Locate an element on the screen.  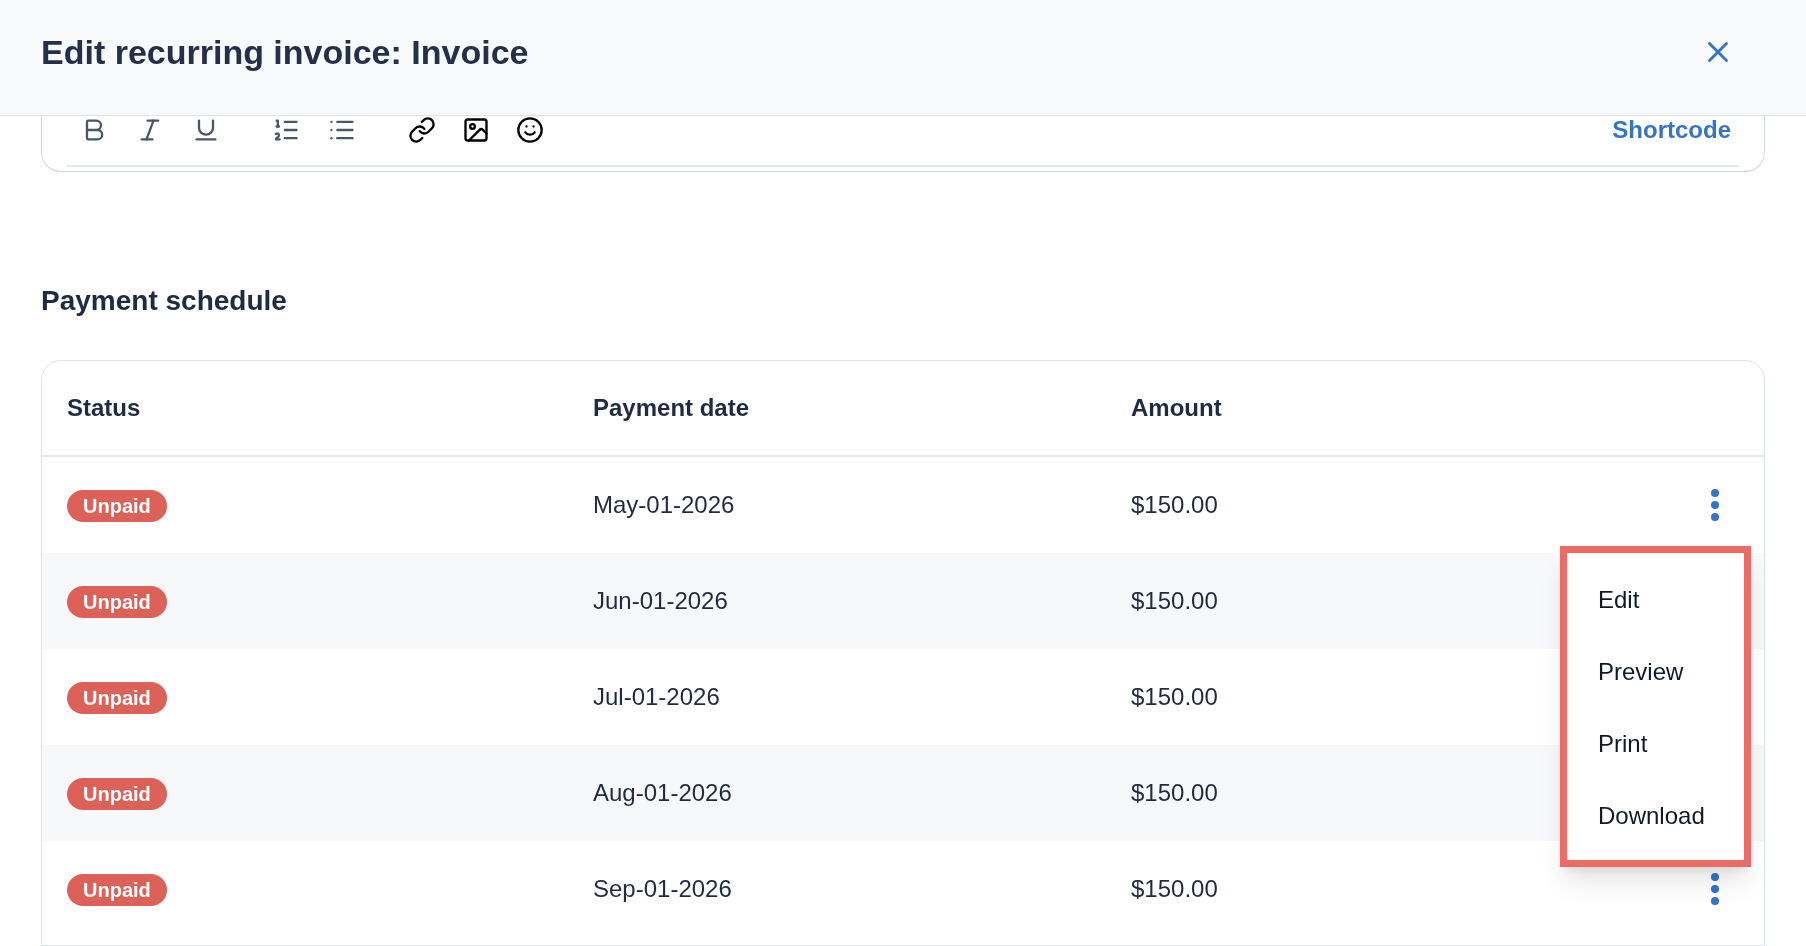
table-cell-text: Jun-01-2026 is located at coordinates (661, 601).